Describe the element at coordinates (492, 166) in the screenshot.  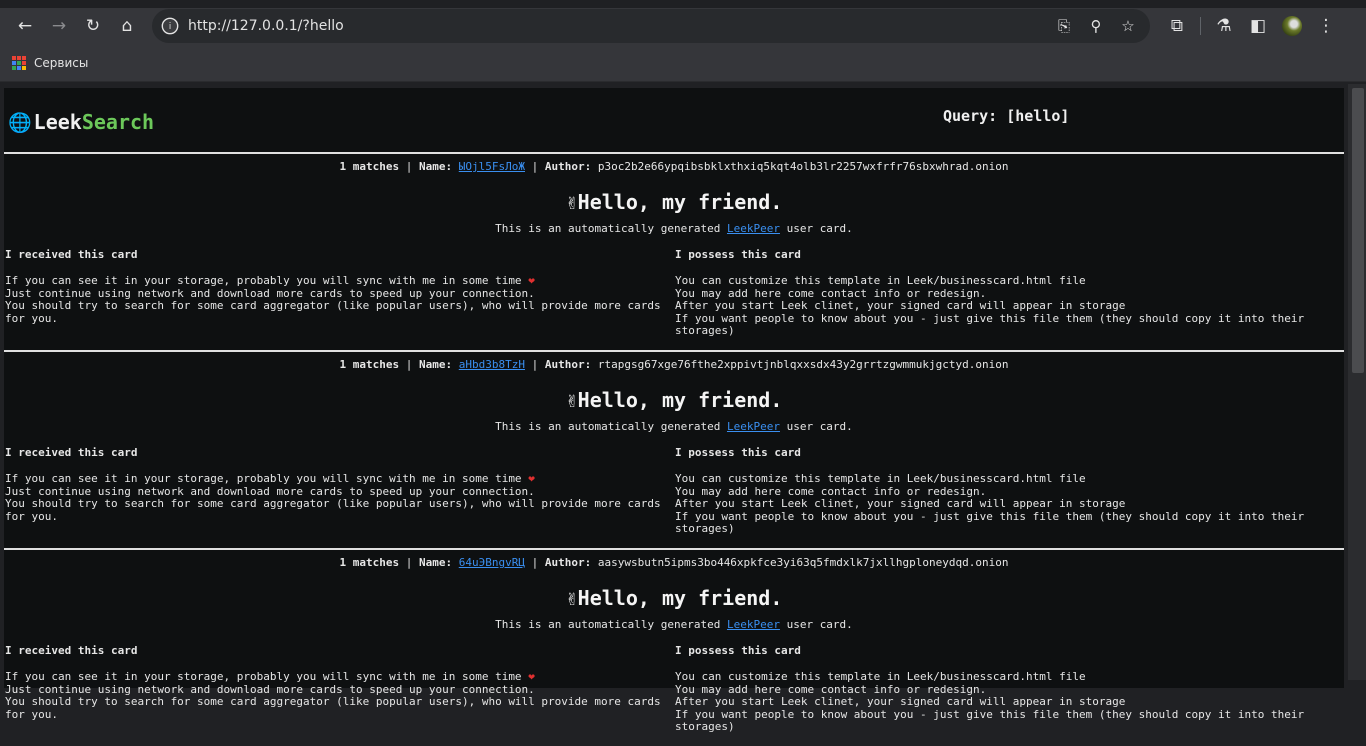
I see `card-name-link: ЫOjl5FsЛoЖ` at that location.